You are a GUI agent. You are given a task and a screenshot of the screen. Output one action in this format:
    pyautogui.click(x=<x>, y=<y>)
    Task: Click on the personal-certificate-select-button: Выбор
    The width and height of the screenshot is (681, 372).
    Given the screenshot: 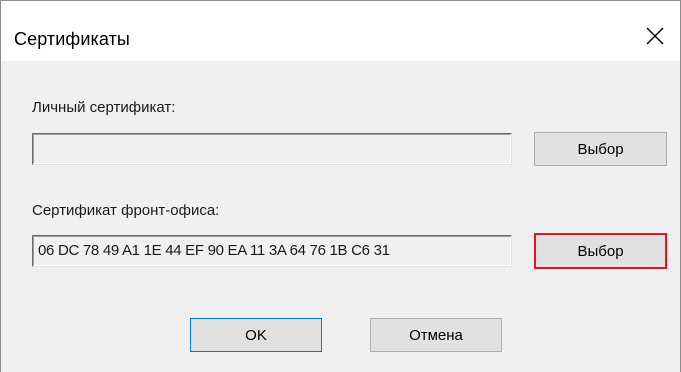 What is the action you would take?
    pyautogui.click(x=600, y=149)
    